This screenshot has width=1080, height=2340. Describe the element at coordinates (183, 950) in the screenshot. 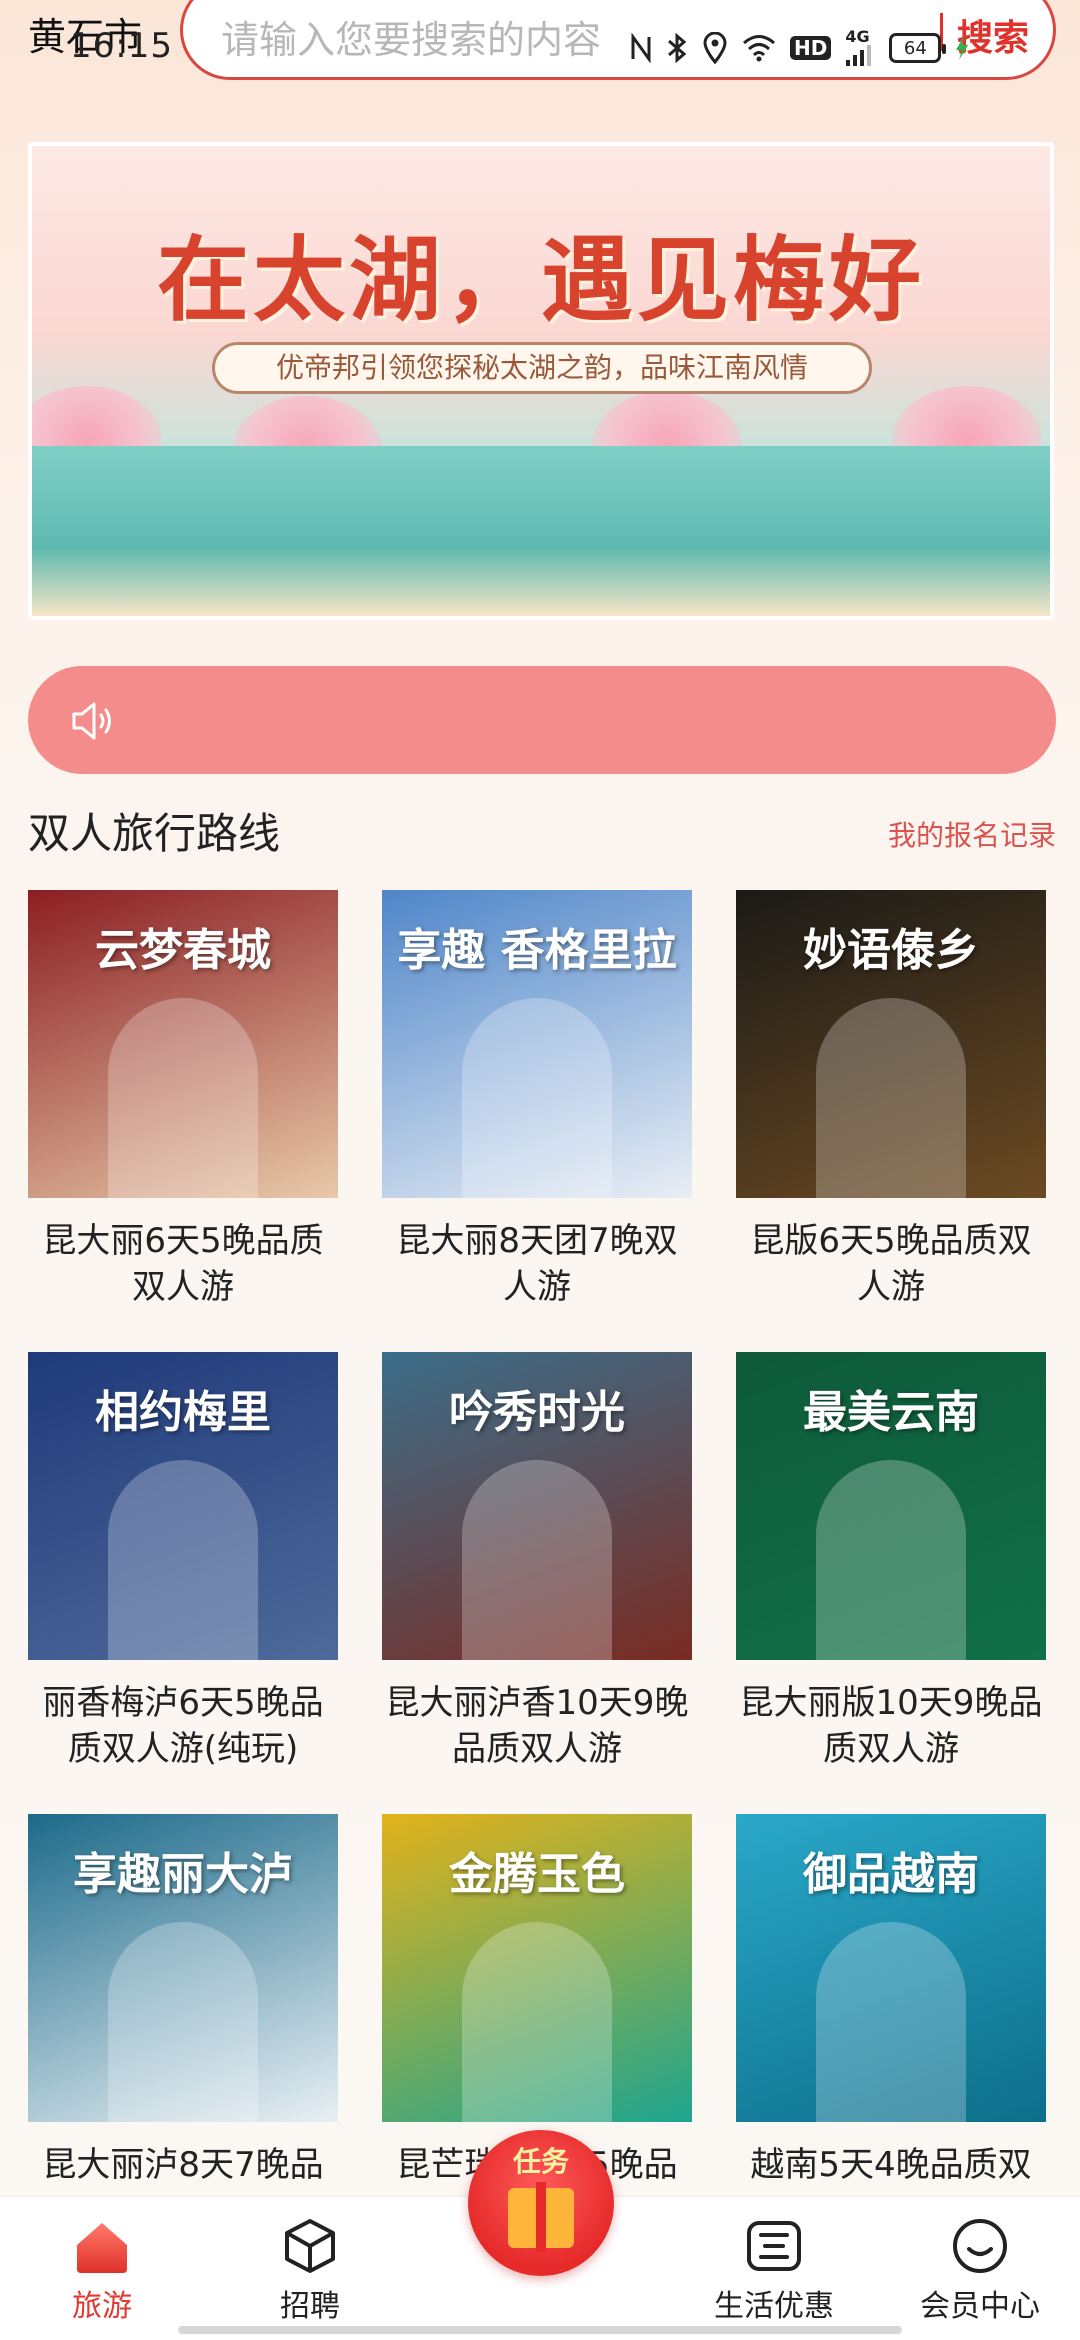

I see `poster-text: 云梦春城` at that location.